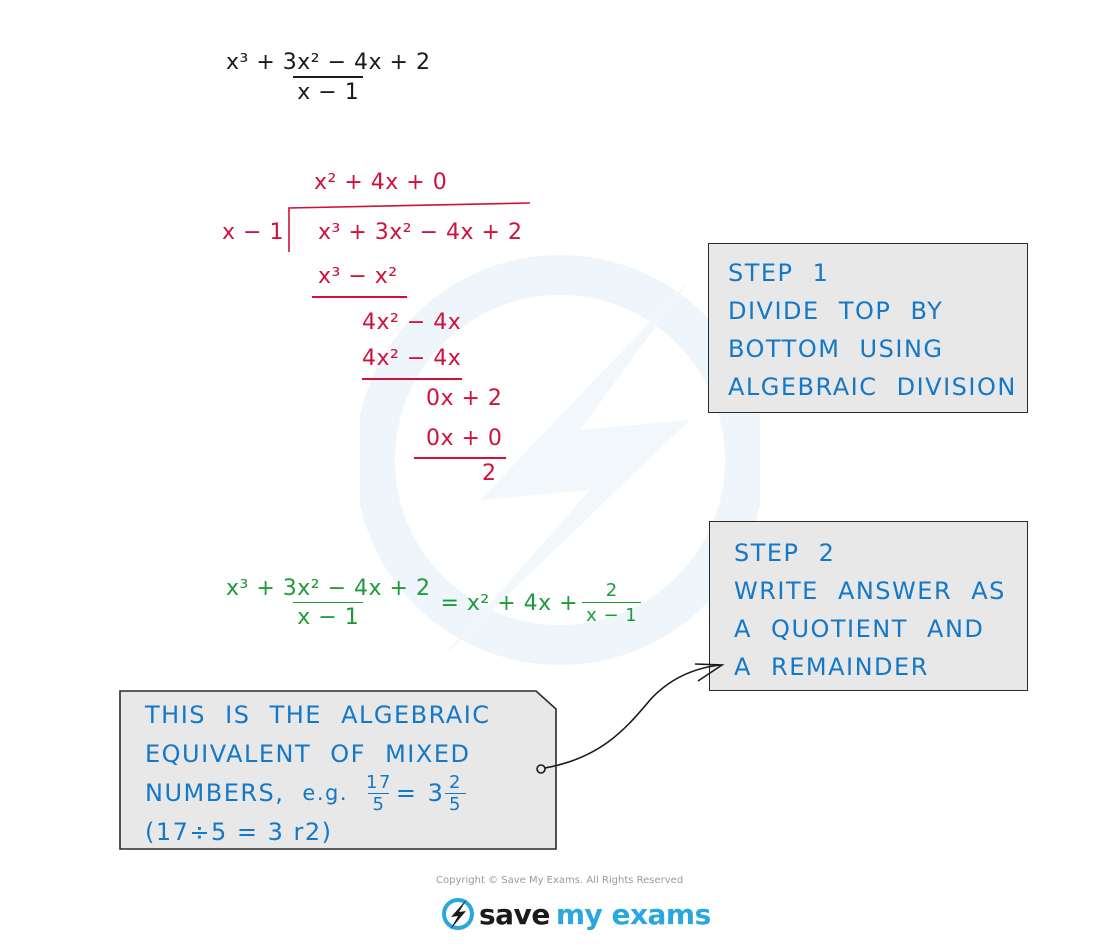  What do you see at coordinates (325, 793) in the screenshot?
I see `note-eg: e.g.` at bounding box center [325, 793].